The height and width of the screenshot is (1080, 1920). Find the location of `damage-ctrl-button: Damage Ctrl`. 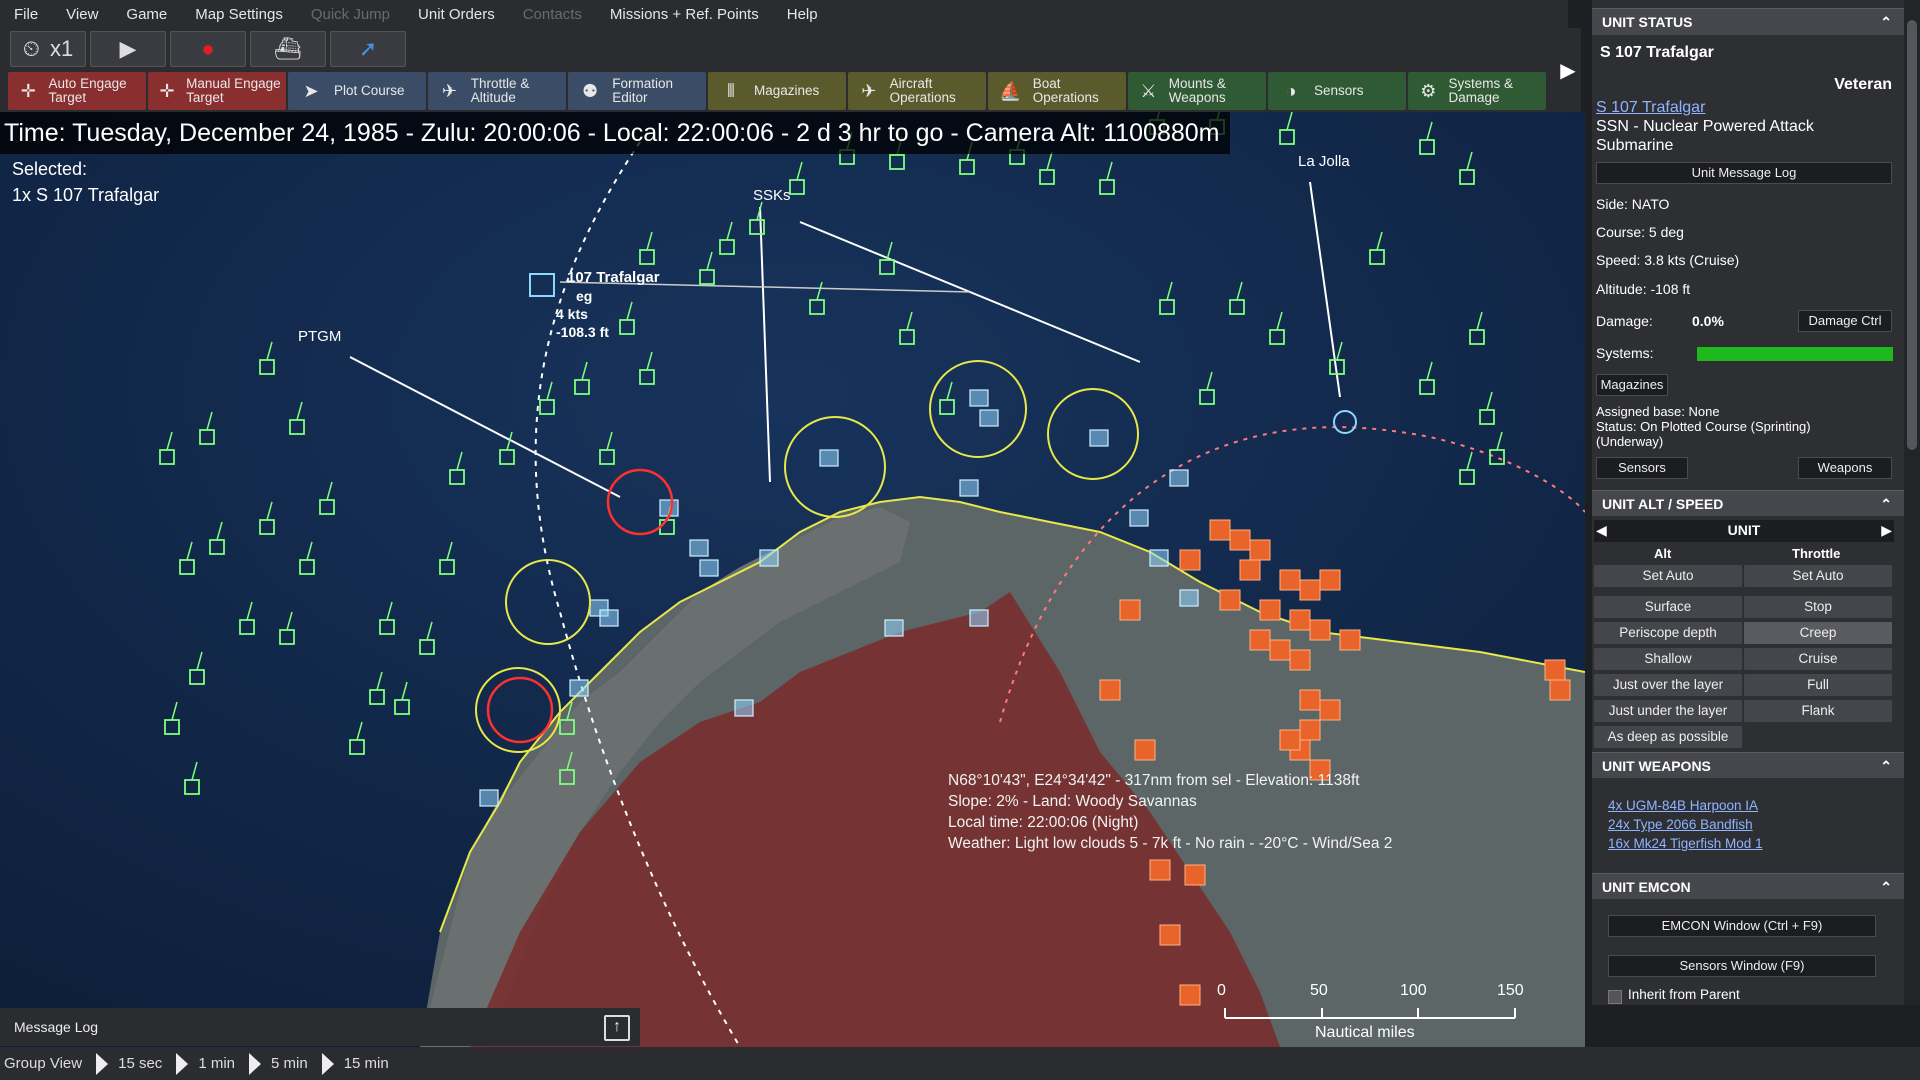

damage-ctrl-button: Damage Ctrl is located at coordinates (1845, 321).